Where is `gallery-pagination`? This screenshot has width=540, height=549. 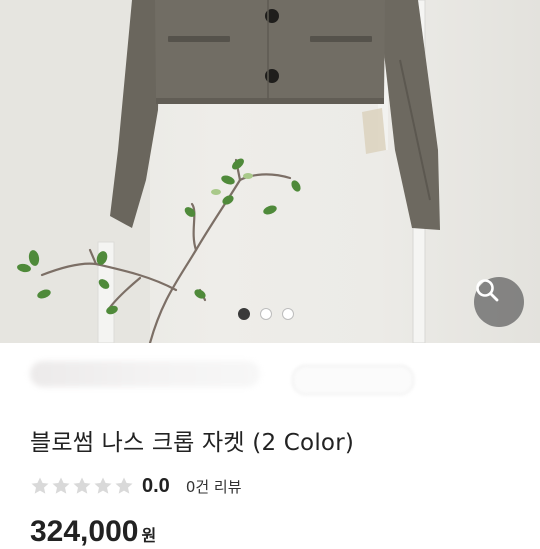 gallery-pagination is located at coordinates (266, 314).